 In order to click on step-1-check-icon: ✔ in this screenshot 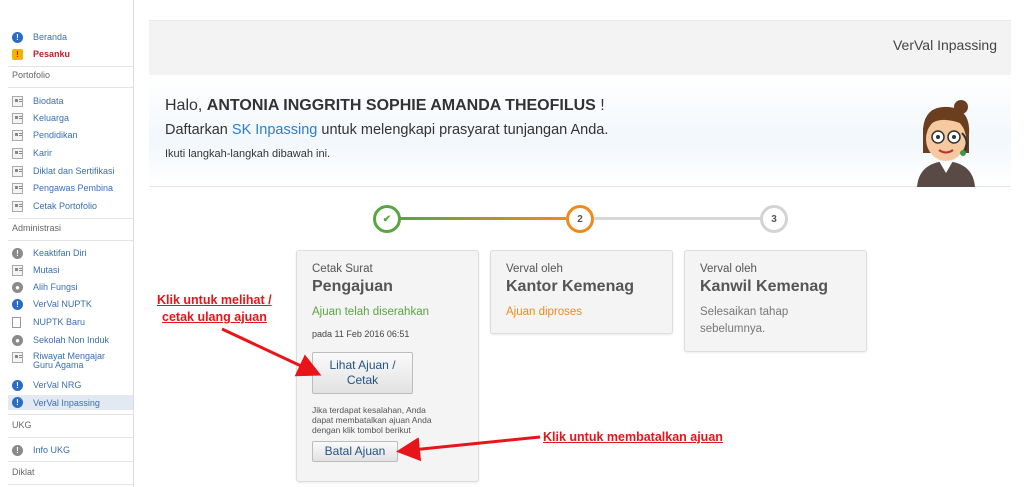, I will do `click(387, 219)`.